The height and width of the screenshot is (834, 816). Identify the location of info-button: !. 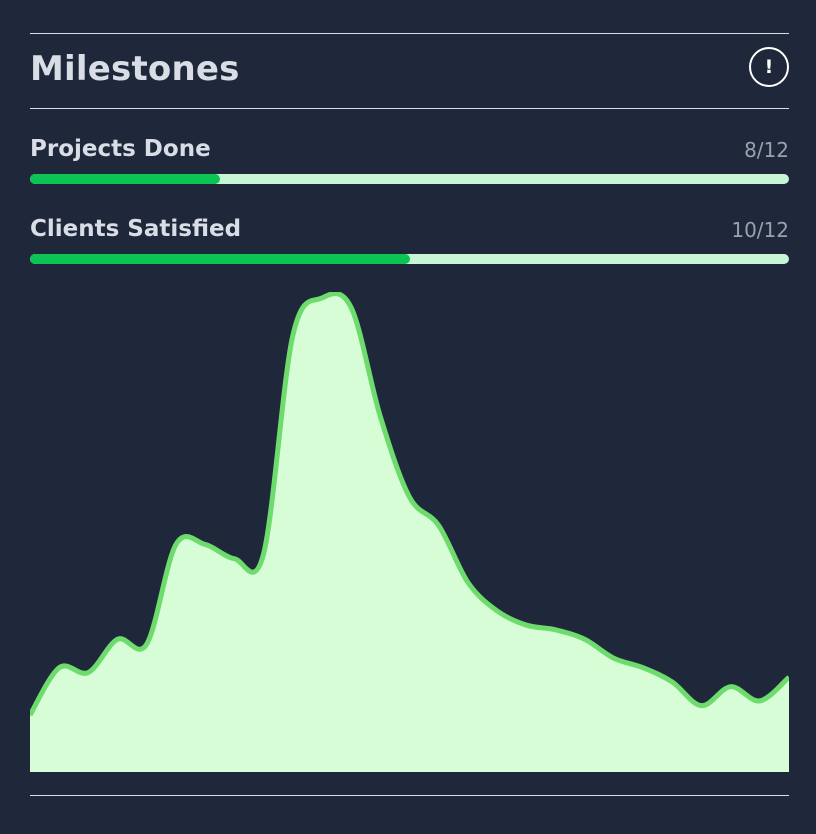
(769, 67).